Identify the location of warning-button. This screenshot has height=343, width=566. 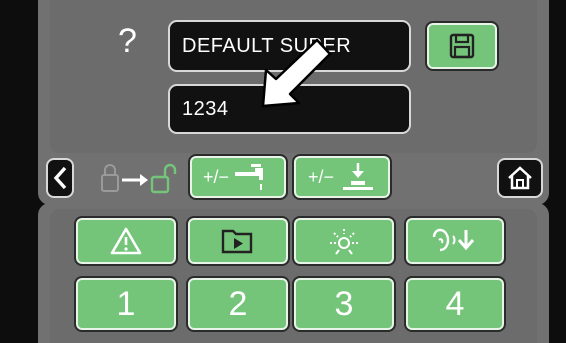
(126, 241).